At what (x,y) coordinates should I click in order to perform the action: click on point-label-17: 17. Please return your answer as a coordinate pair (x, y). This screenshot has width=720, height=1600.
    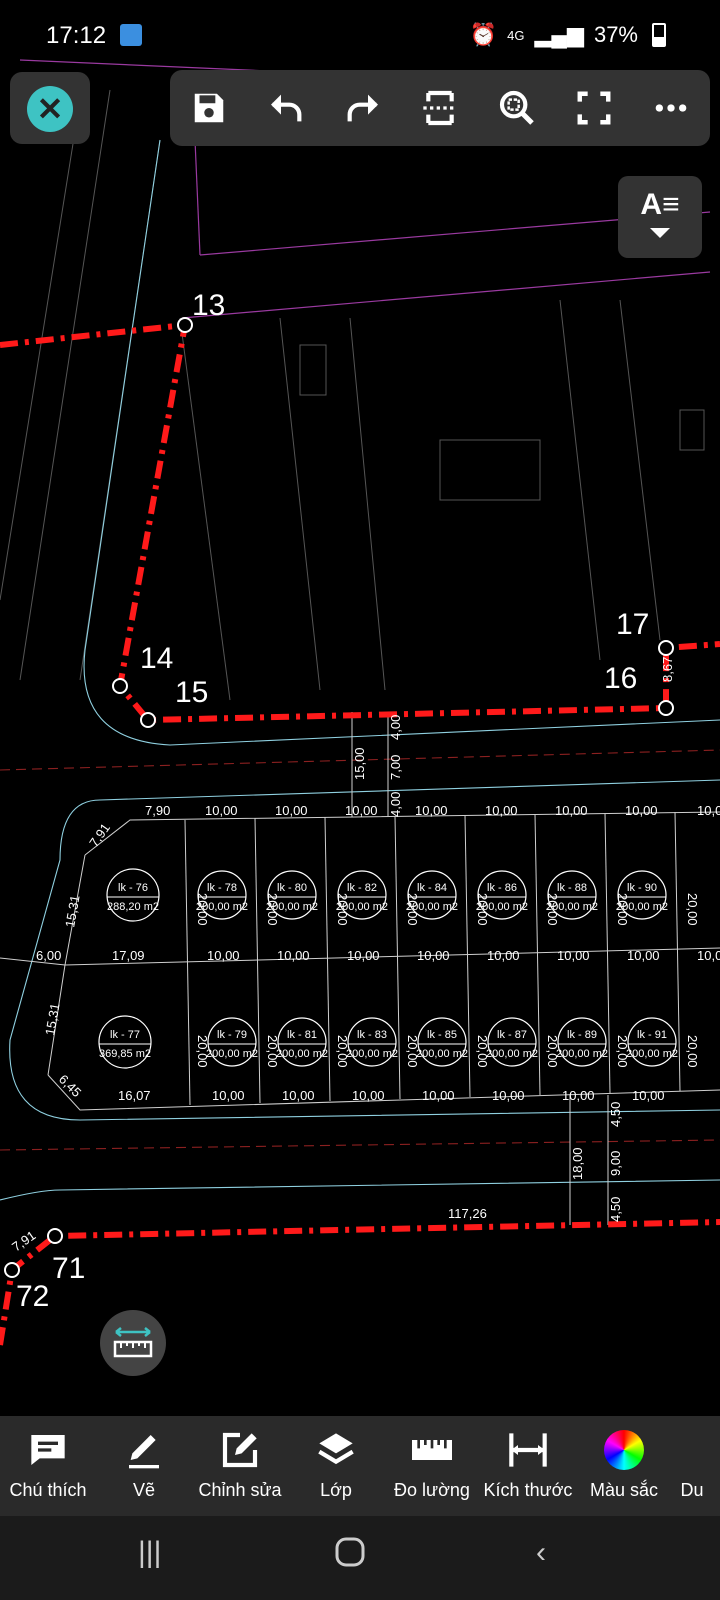
    Looking at the image, I should click on (632, 624).